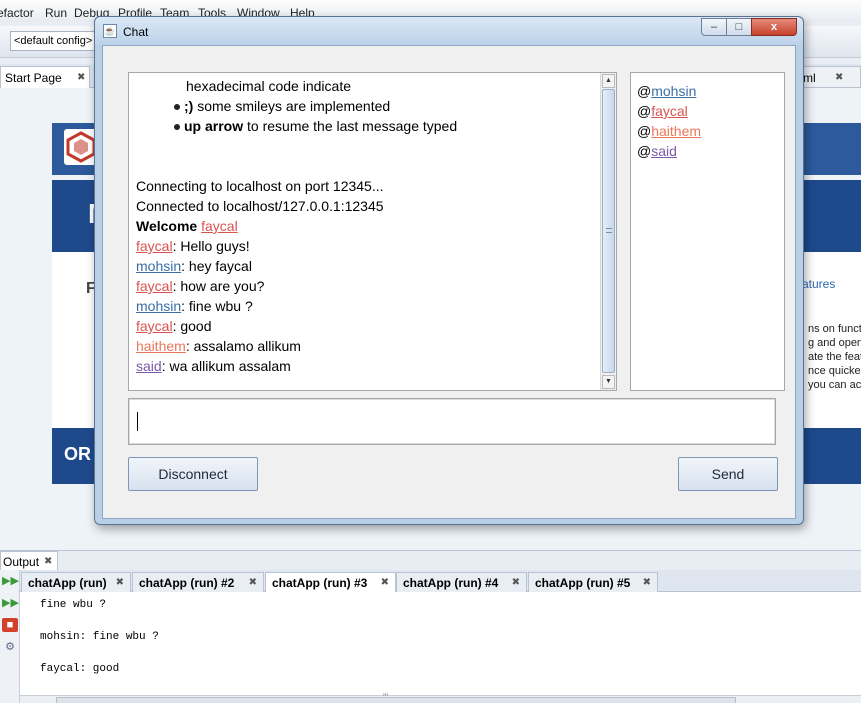  I want to click on message-text: : good, so click(192, 326).